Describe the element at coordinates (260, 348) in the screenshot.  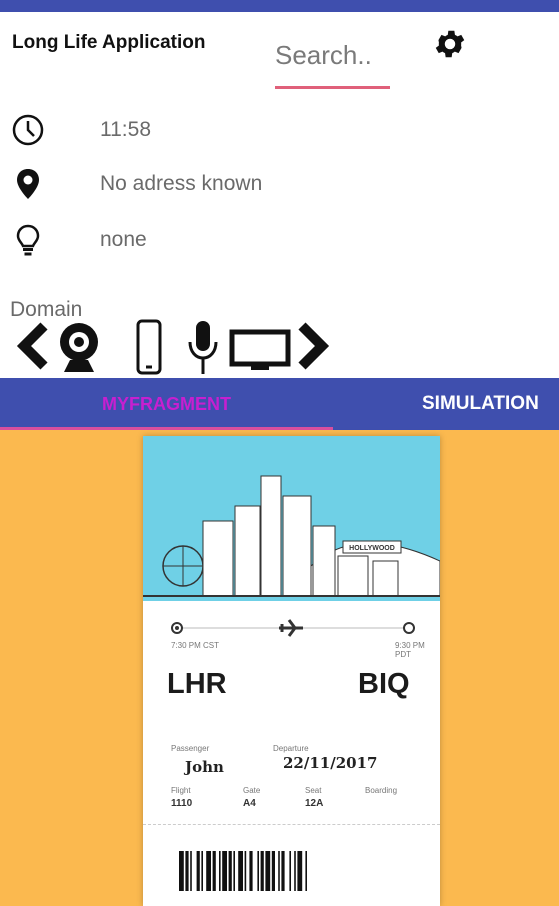
I see `monitor-icon` at that location.